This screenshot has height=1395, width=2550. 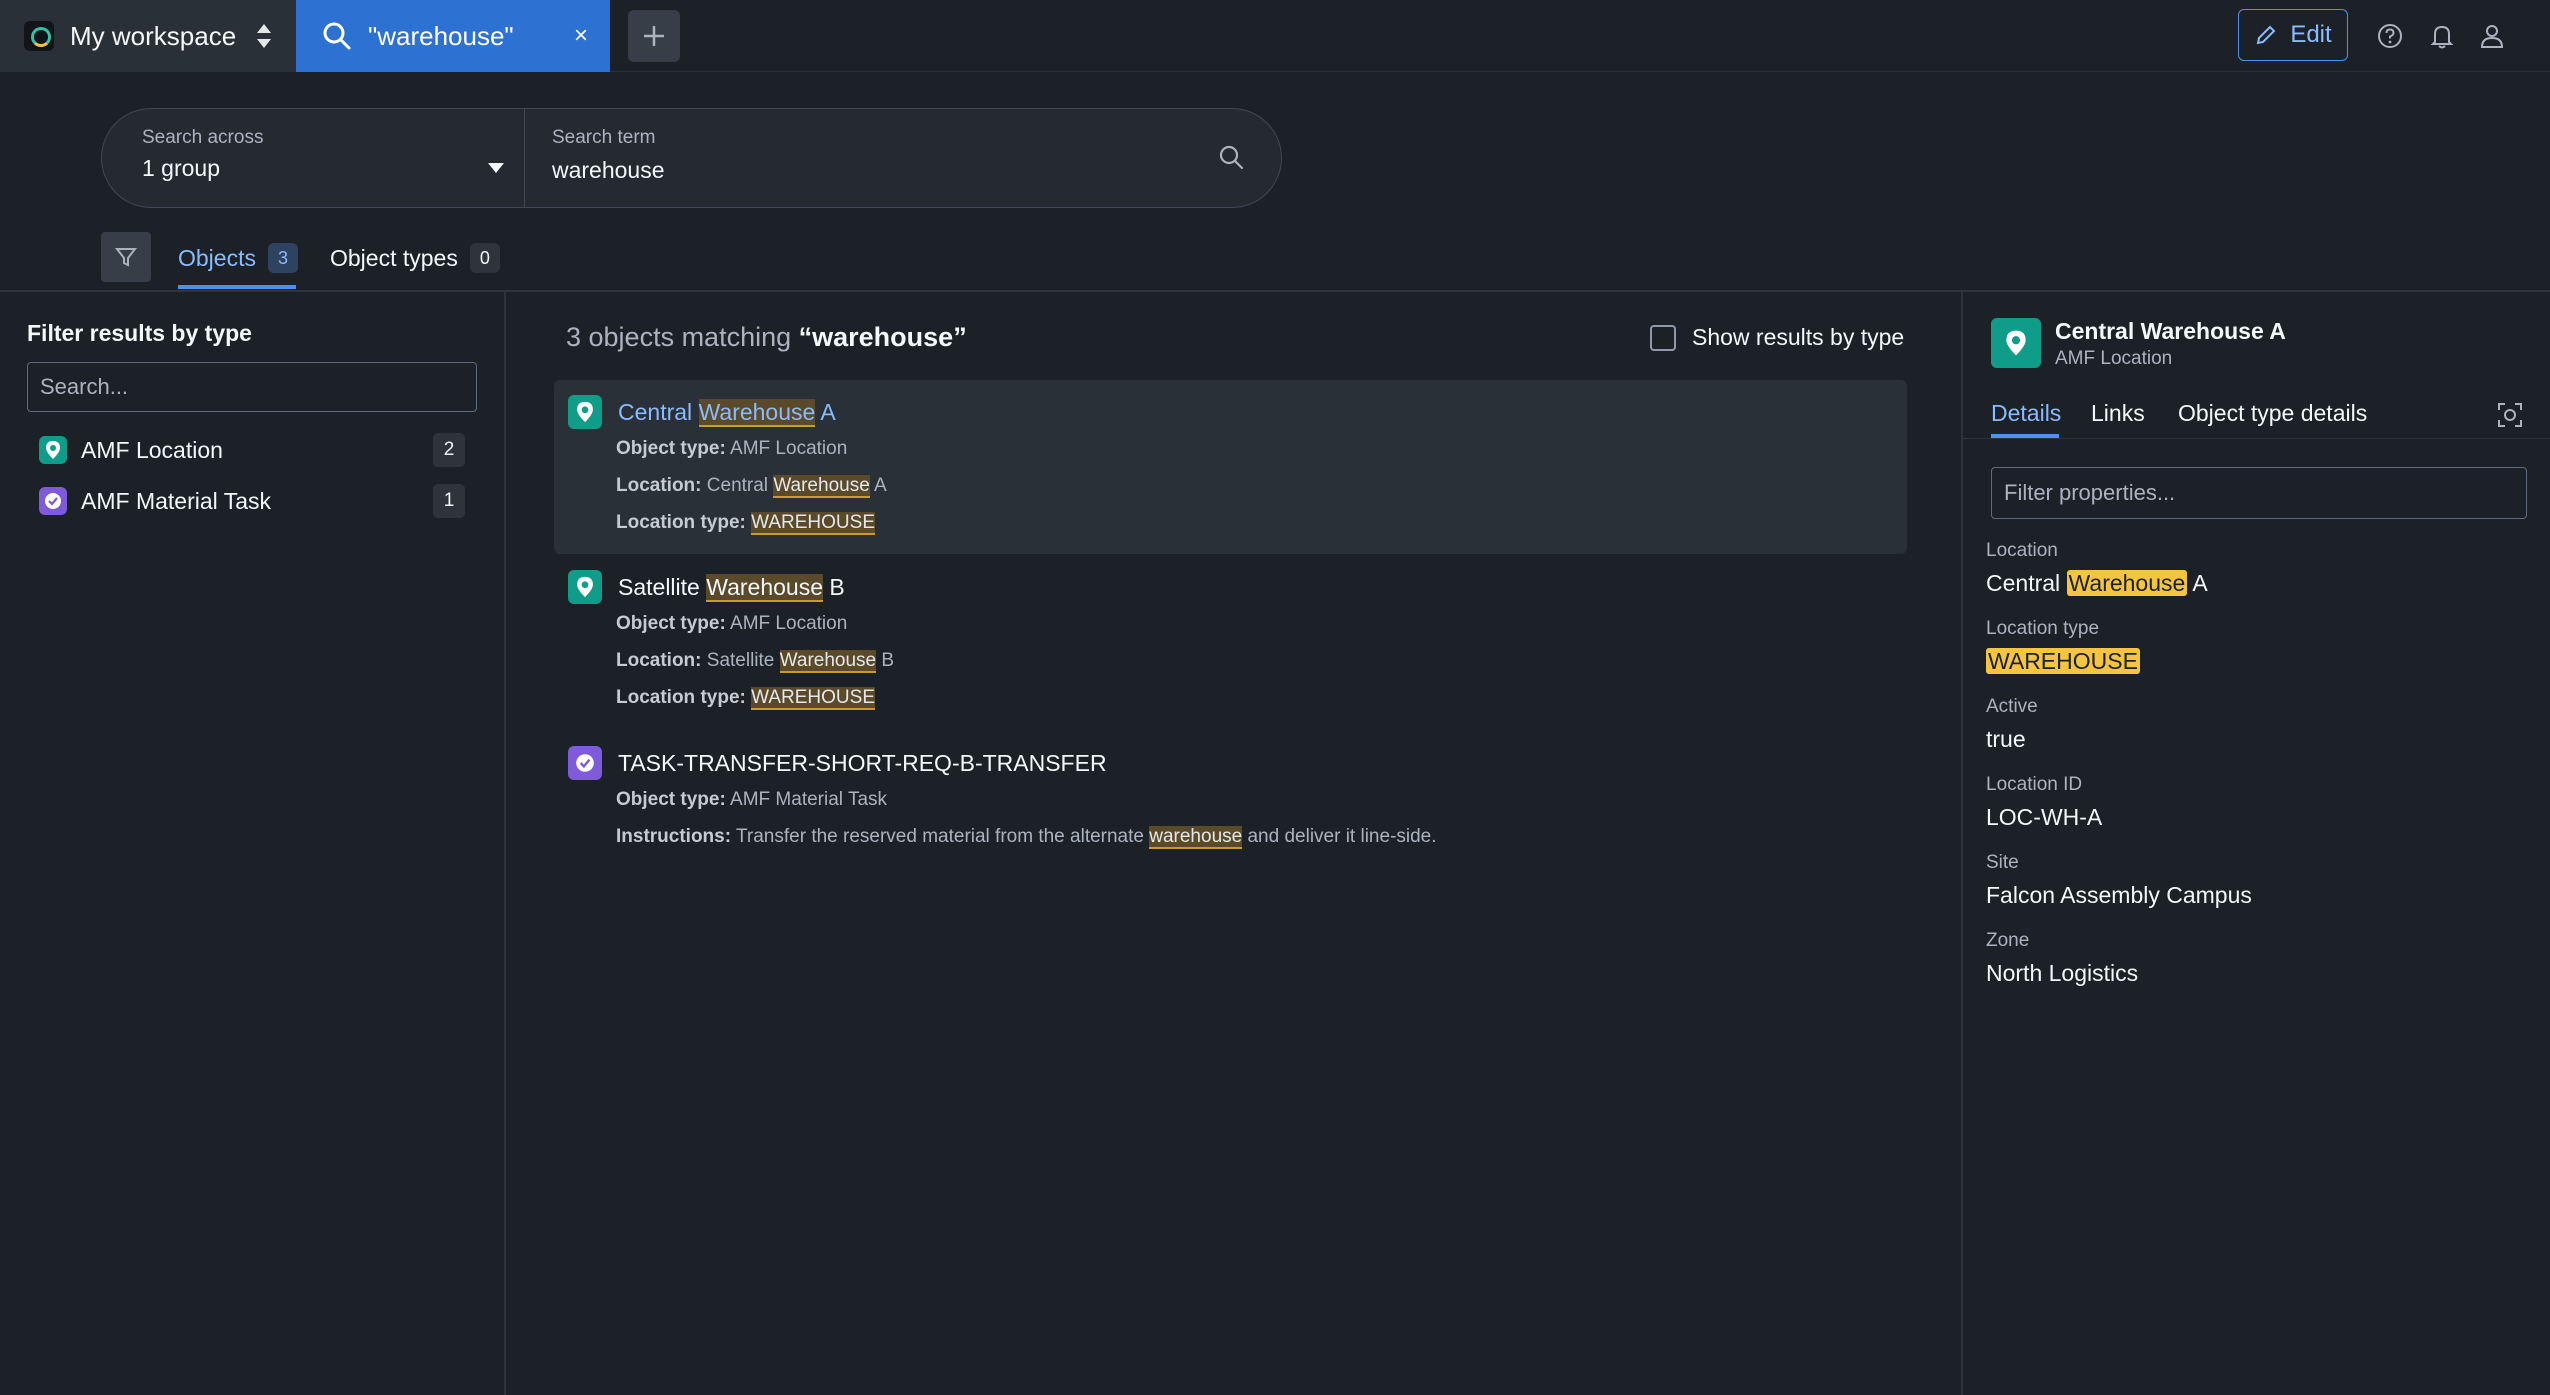 I want to click on divider, so click(x=2256, y=438).